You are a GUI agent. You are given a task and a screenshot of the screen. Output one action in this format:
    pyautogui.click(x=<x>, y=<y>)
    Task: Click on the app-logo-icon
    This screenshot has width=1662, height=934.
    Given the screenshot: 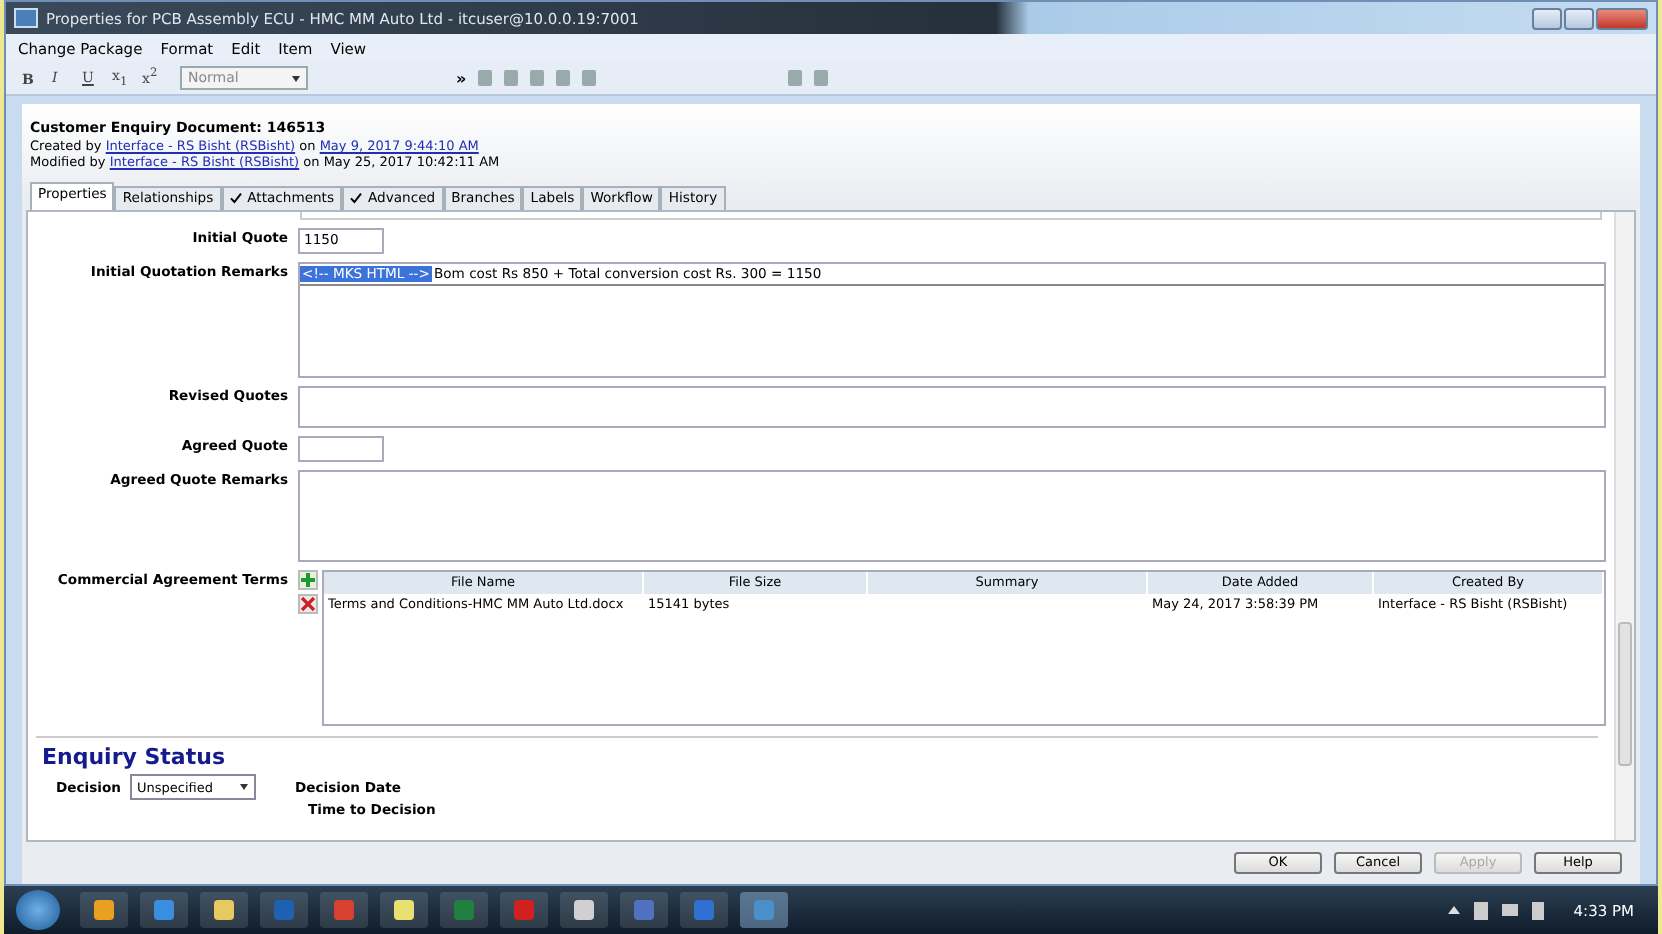 What is the action you would take?
    pyautogui.click(x=26, y=18)
    